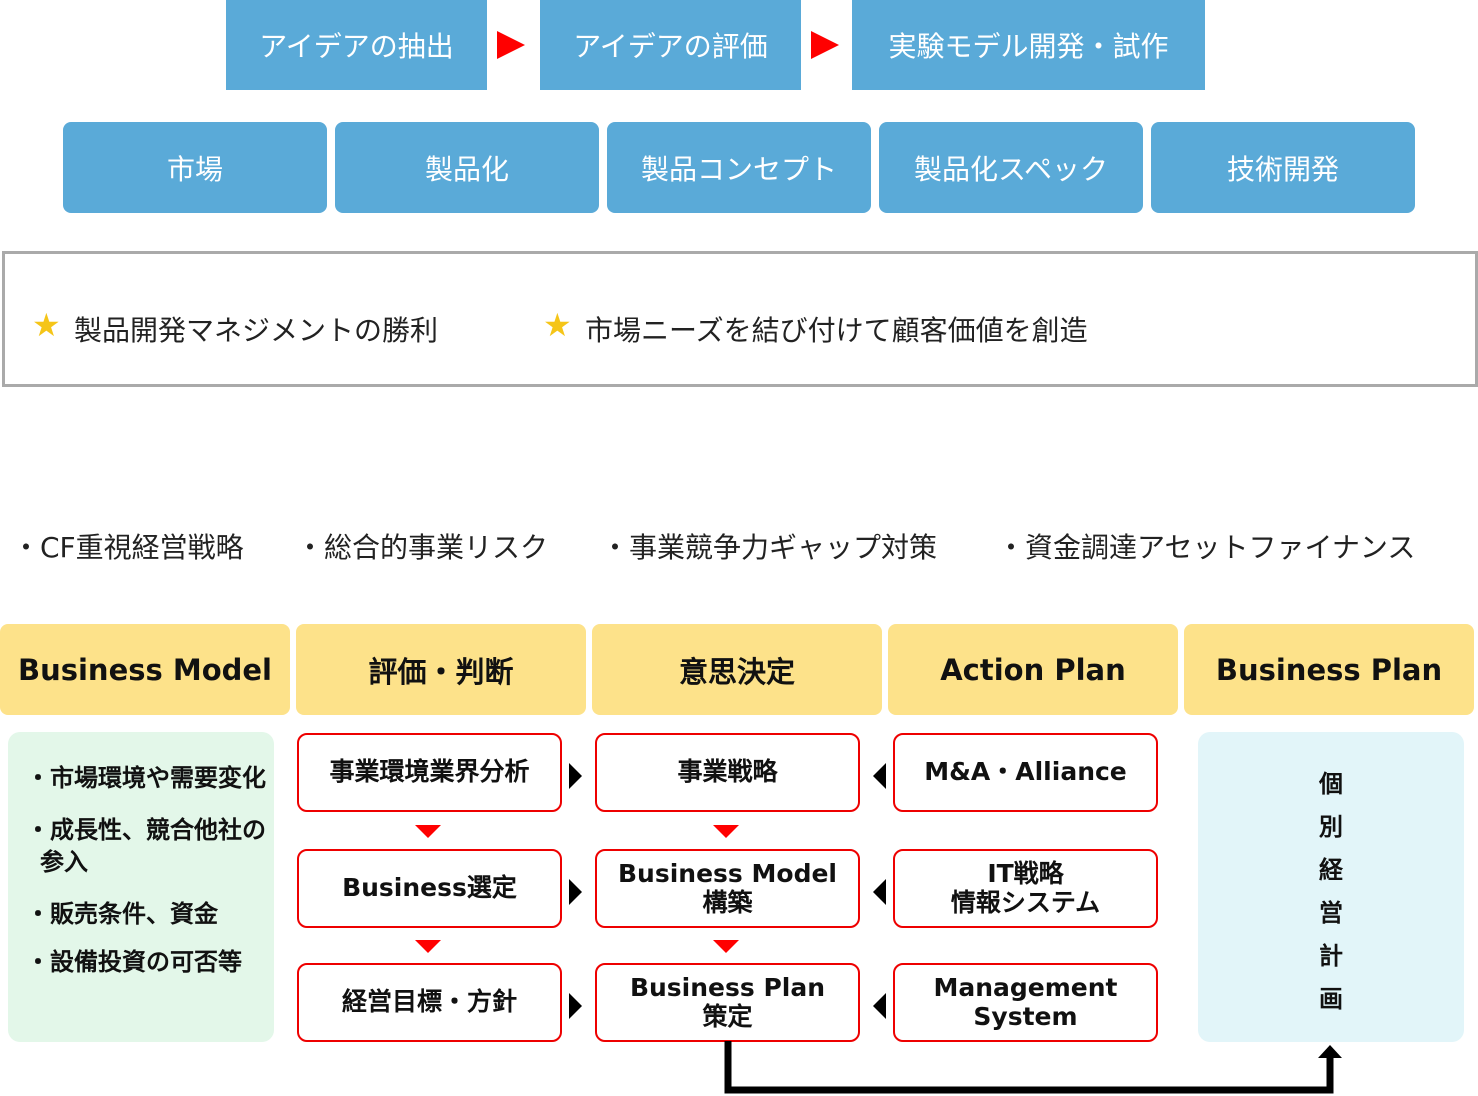 This screenshot has height=1096, width=1478. I want to click on connector-arrow, so click(1033, 1067).